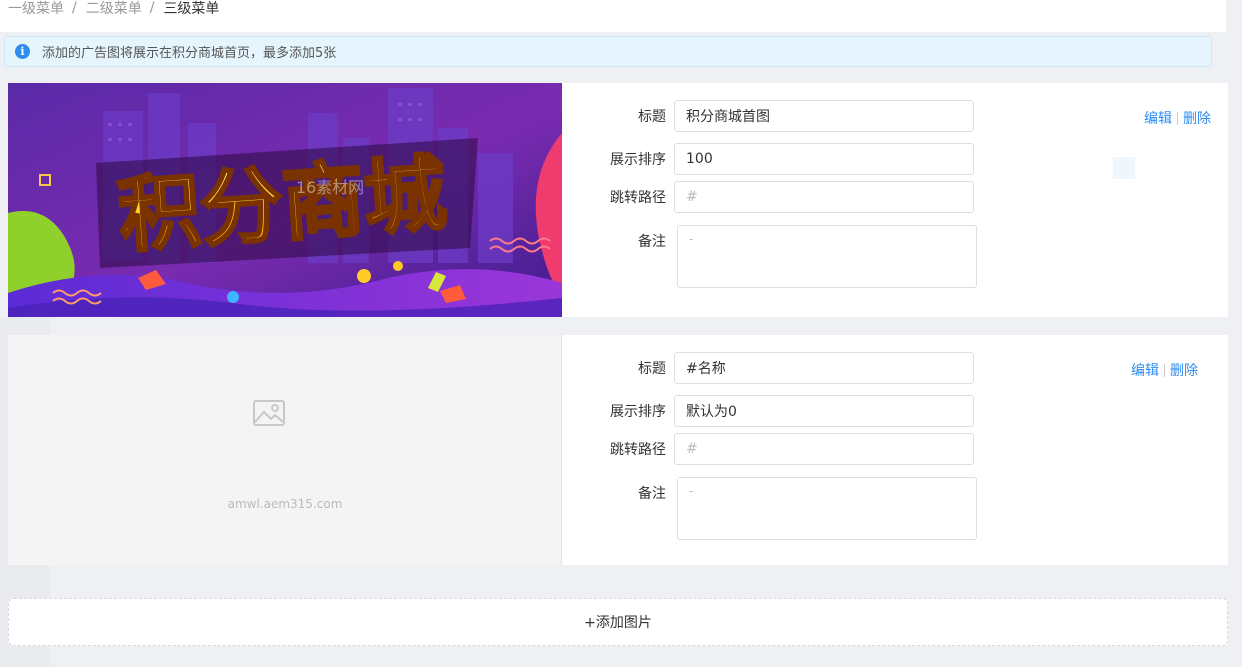  Describe the element at coordinates (191, 9) in the screenshot. I see `breadcrumb-item-level3: 三级菜单` at that location.